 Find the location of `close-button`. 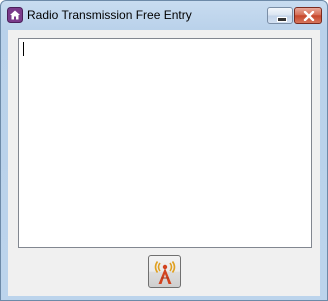

close-button is located at coordinates (308, 15).